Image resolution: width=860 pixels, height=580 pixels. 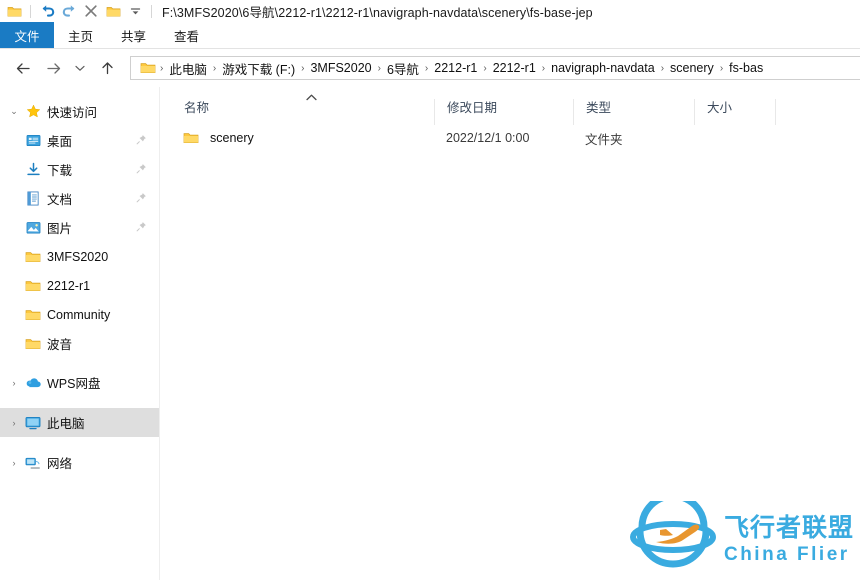 I want to click on file-modified-cell: 2022/12/1 0:00, so click(x=488, y=138).